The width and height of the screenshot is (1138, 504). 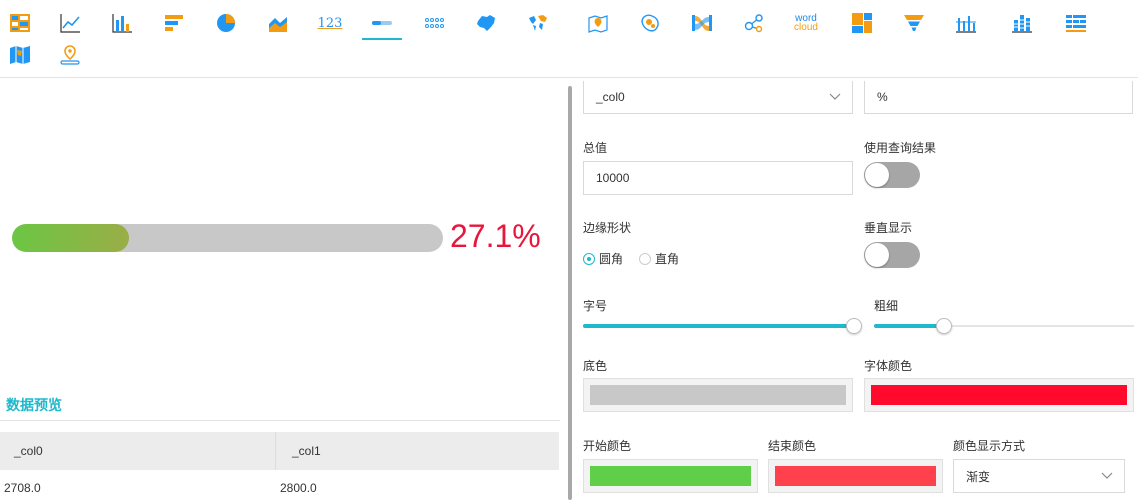 What do you see at coordinates (914, 23) in the screenshot?
I see `funnel-icon` at bounding box center [914, 23].